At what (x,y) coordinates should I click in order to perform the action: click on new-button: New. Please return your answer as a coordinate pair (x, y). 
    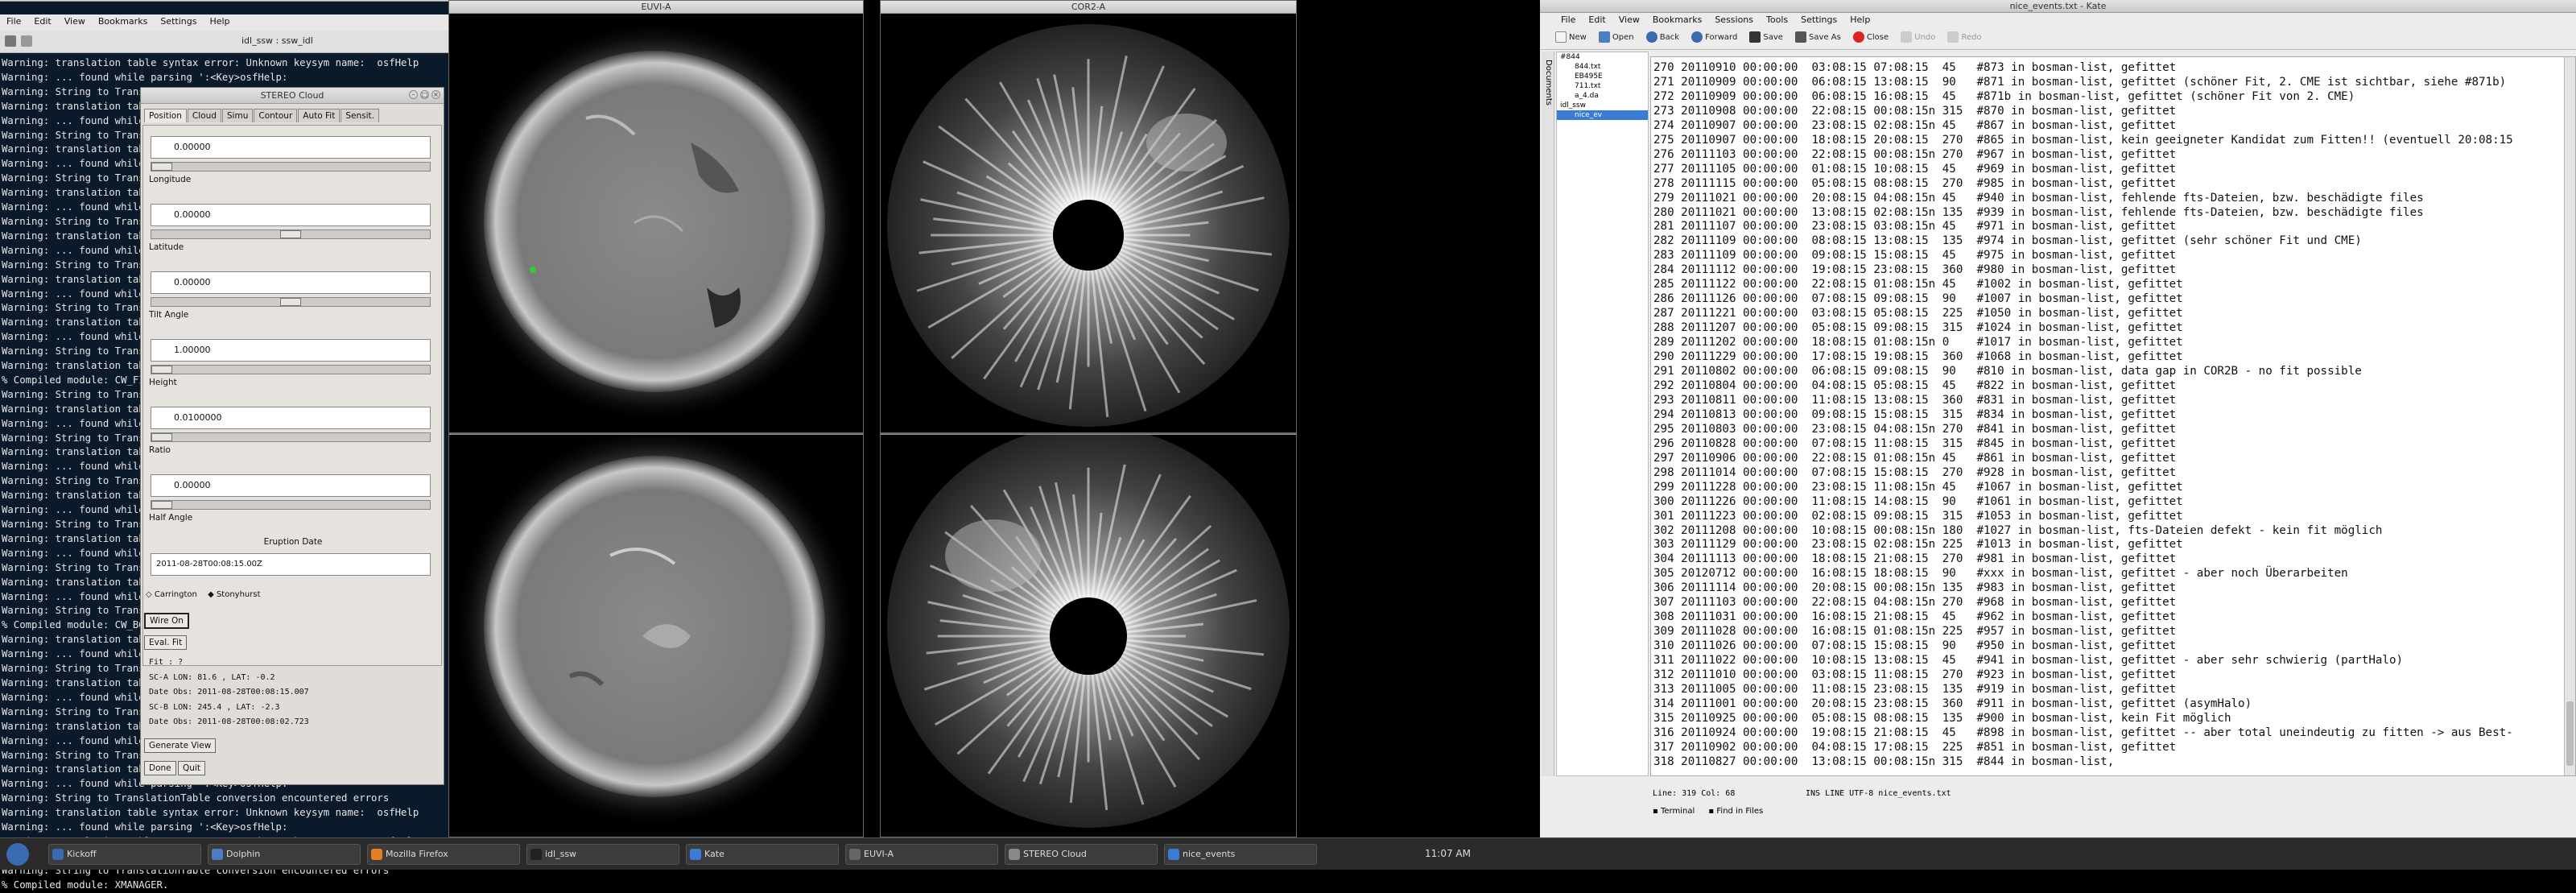
    Looking at the image, I should click on (1571, 38).